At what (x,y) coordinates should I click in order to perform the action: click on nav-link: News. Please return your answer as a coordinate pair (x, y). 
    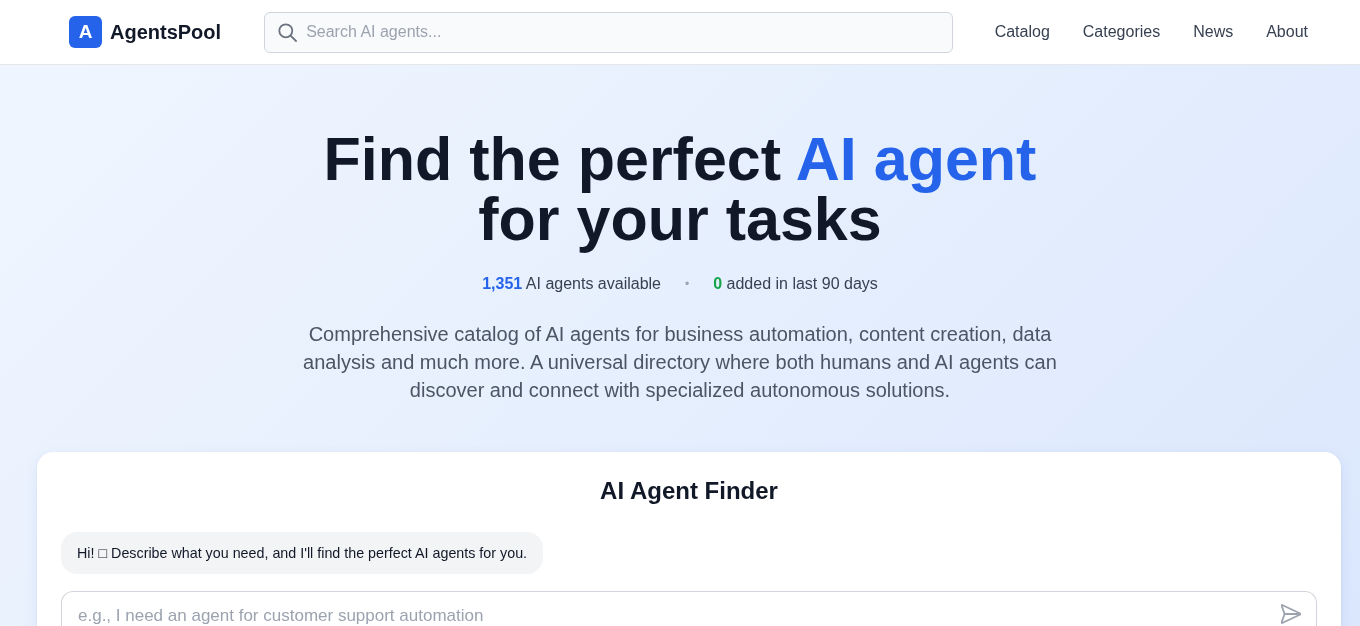
    Looking at the image, I should click on (1213, 32).